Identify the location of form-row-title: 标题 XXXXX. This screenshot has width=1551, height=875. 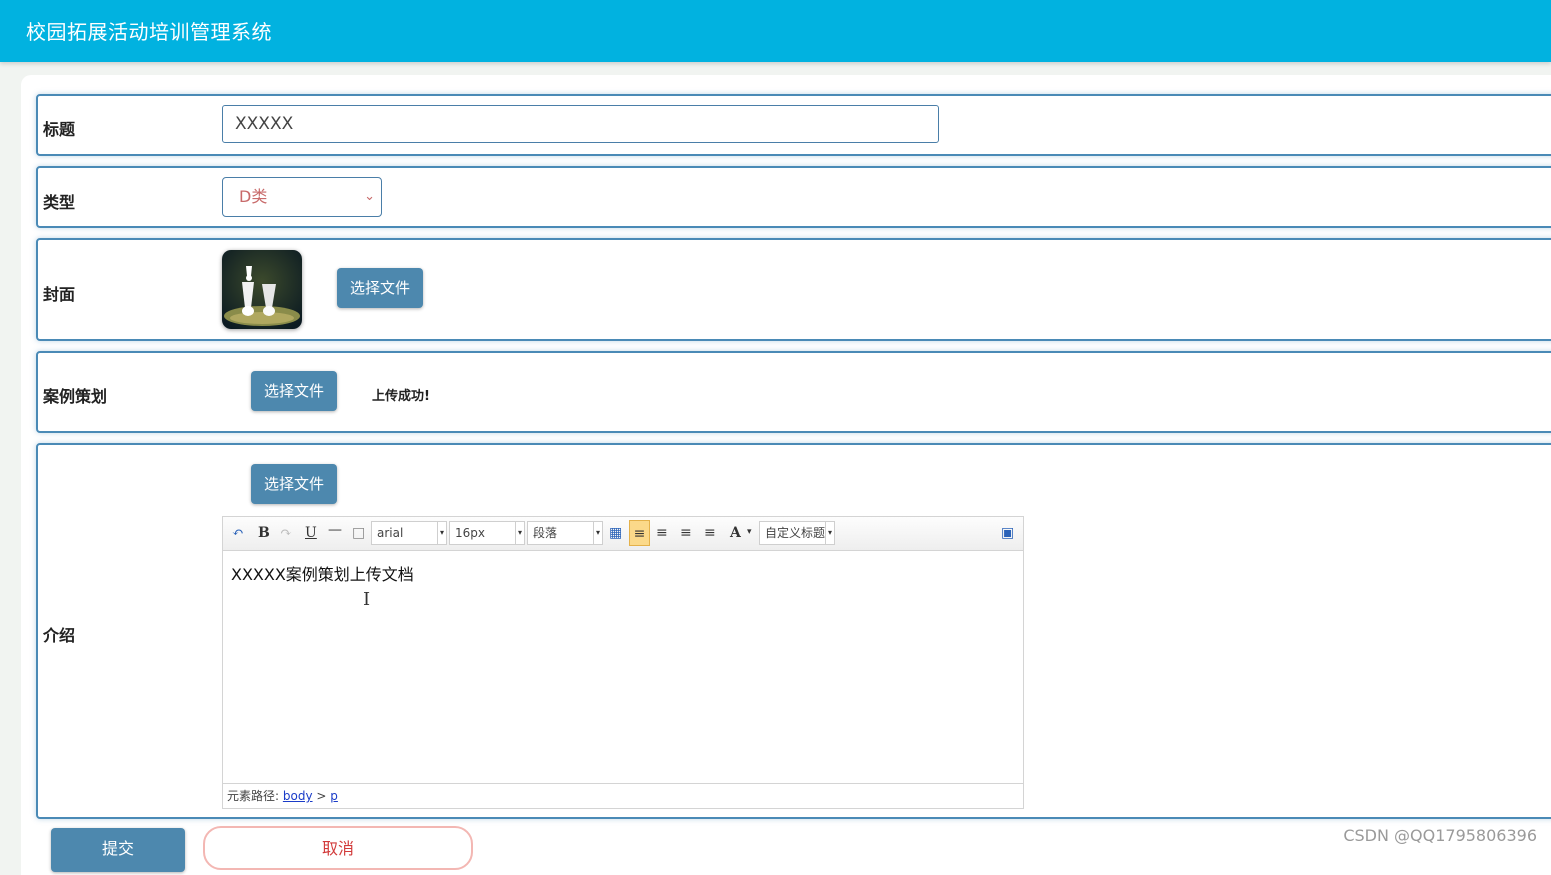
(793, 125).